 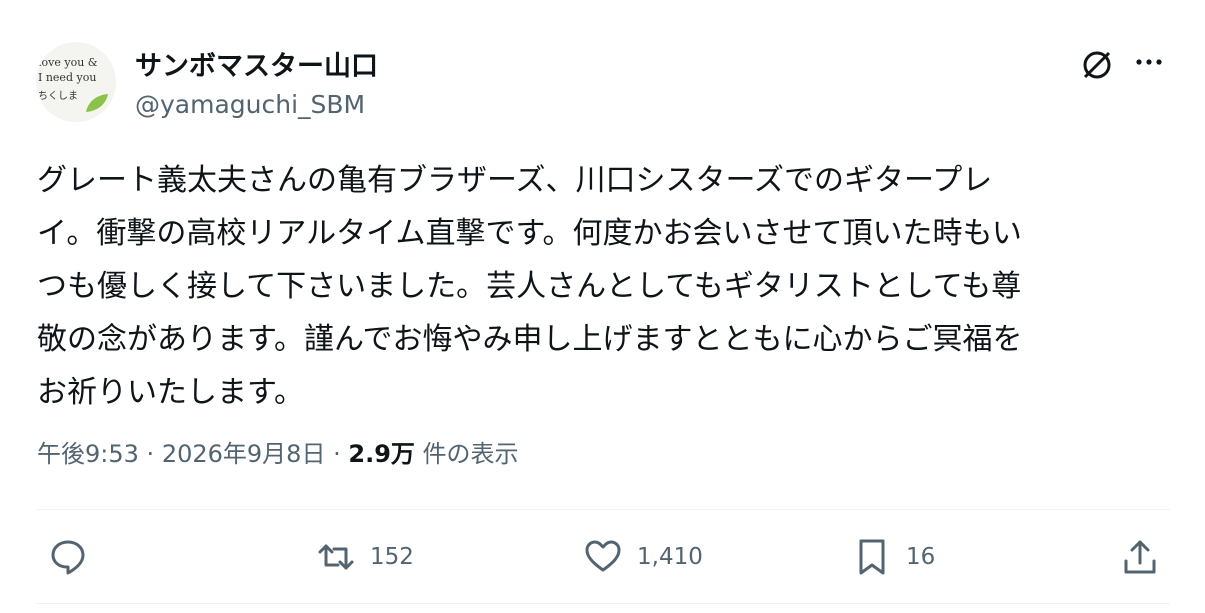 I want to click on bookmark-button: 16, so click(x=893, y=557).